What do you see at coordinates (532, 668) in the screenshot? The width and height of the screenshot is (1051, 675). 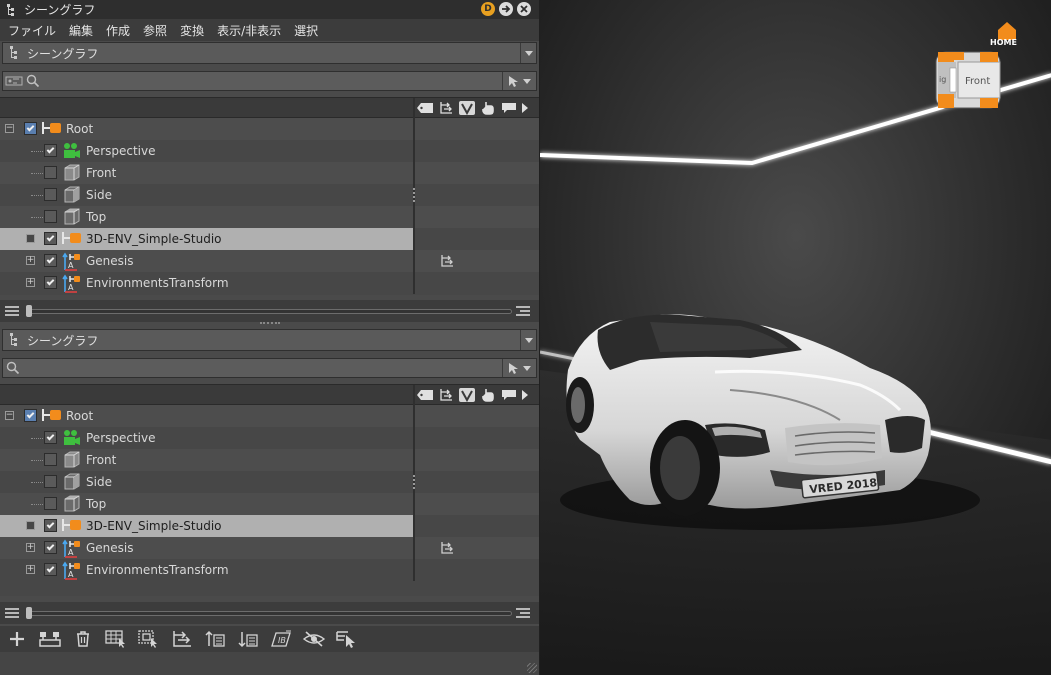 I see `resize-grip` at bounding box center [532, 668].